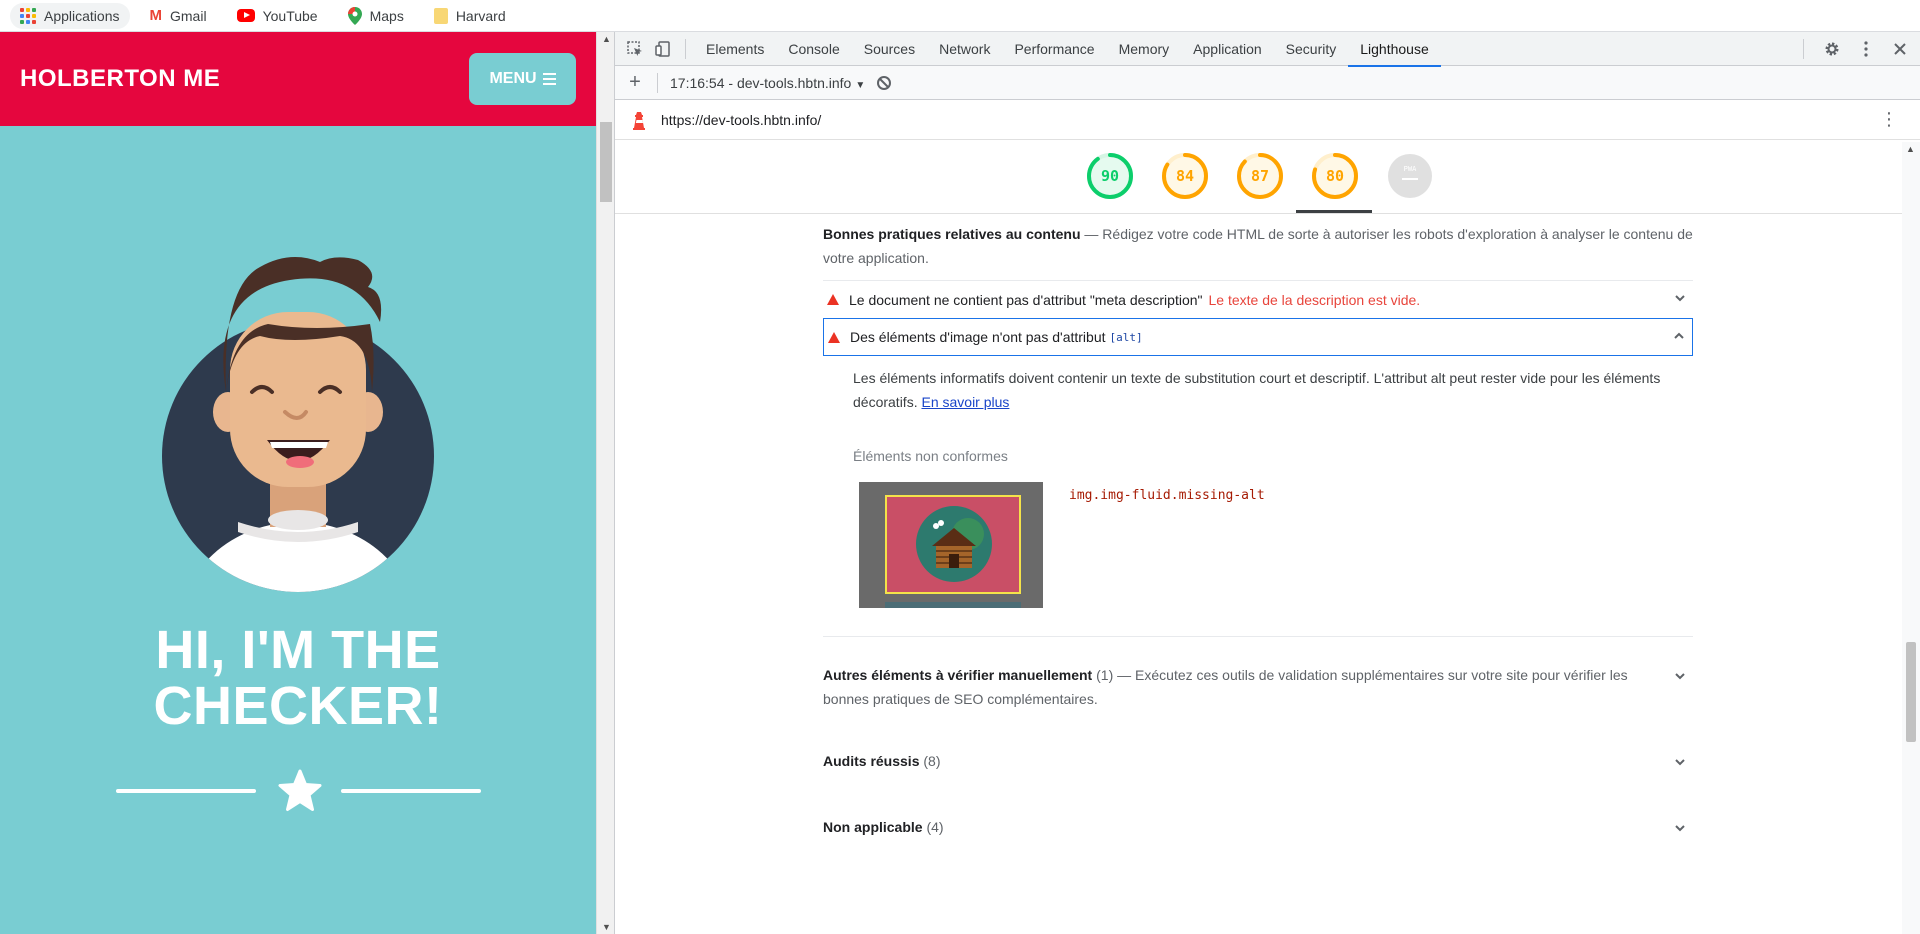 This screenshot has width=1920, height=934. I want to click on inspect-element-icon, so click(635, 49).